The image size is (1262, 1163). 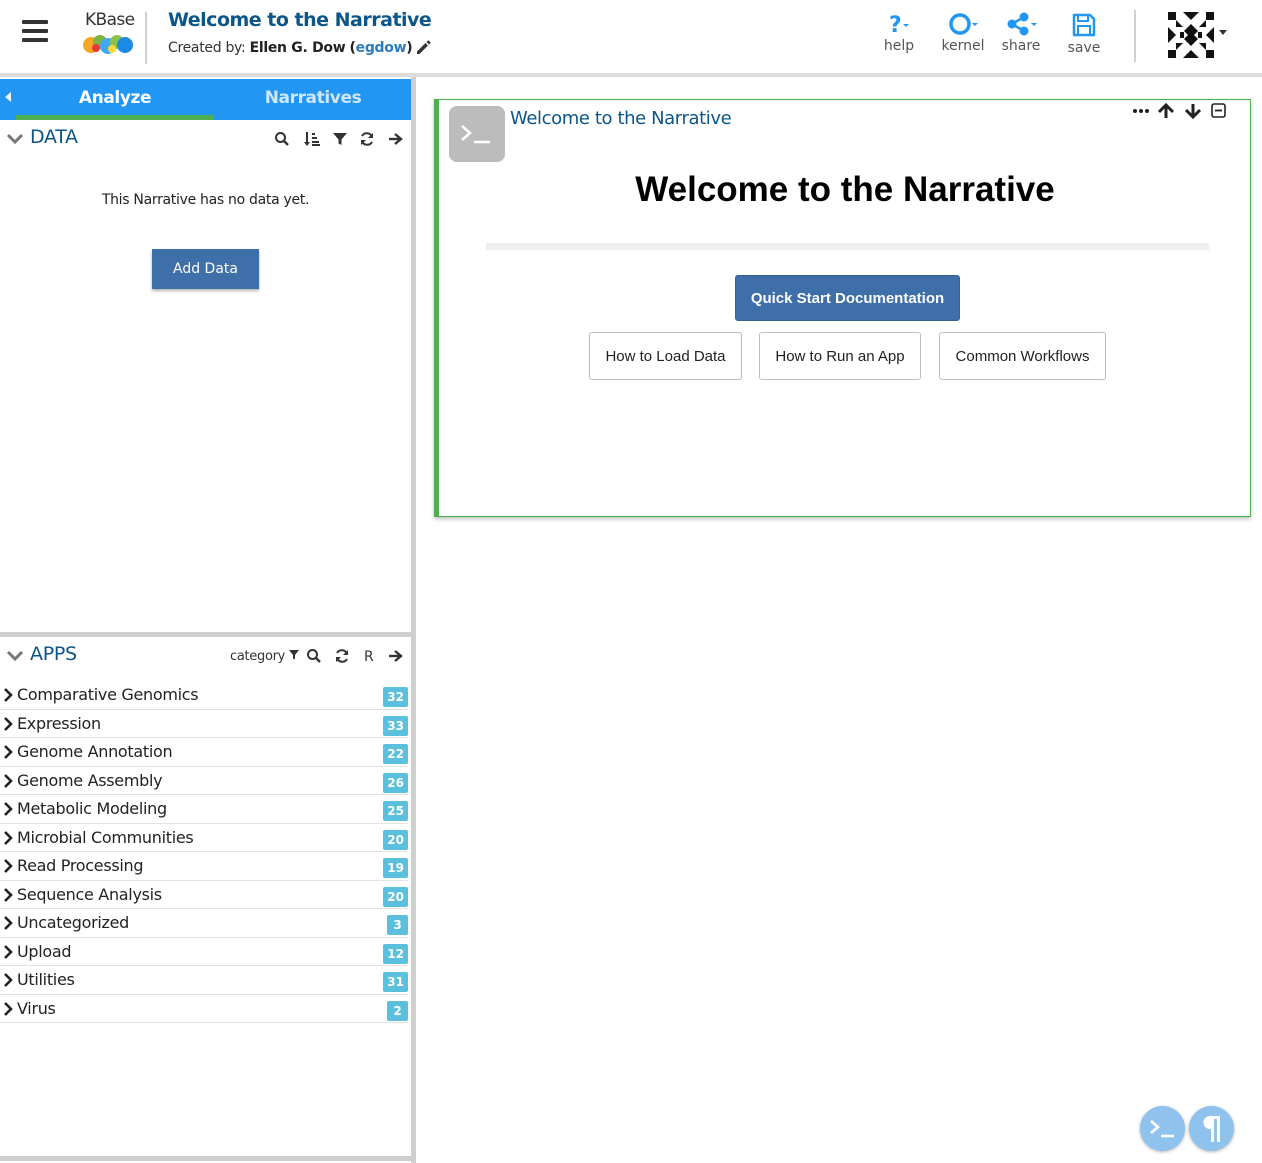 What do you see at coordinates (1193, 111) in the screenshot?
I see `arrow-down-icon` at bounding box center [1193, 111].